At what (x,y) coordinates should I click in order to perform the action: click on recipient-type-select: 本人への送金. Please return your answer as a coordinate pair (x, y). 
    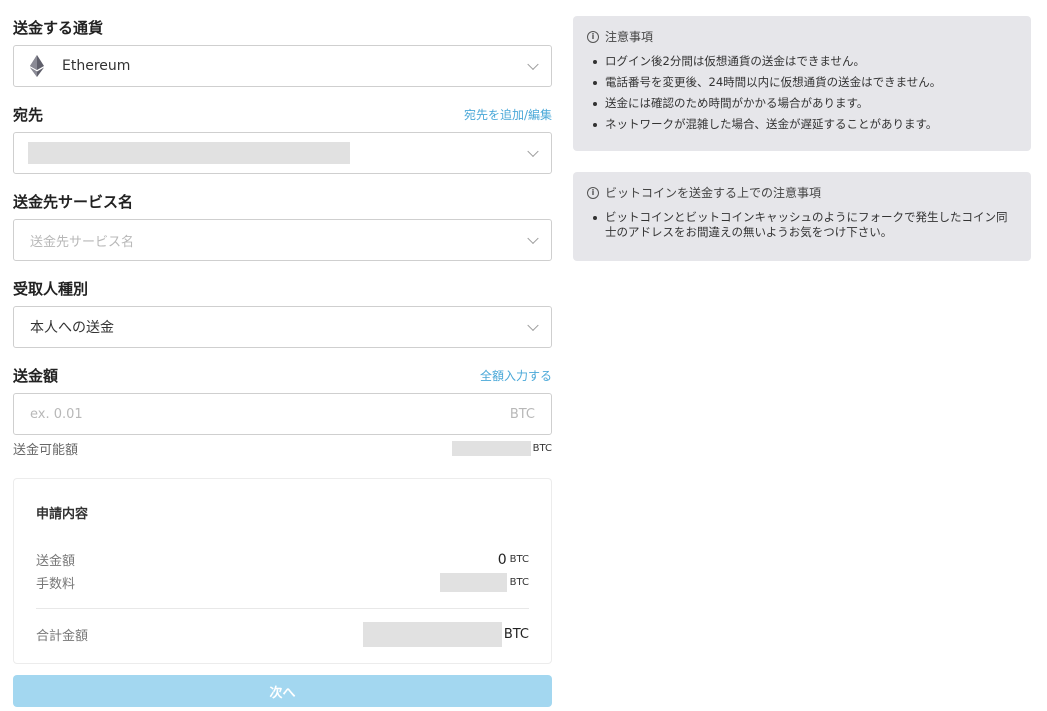
    Looking at the image, I should click on (282, 327).